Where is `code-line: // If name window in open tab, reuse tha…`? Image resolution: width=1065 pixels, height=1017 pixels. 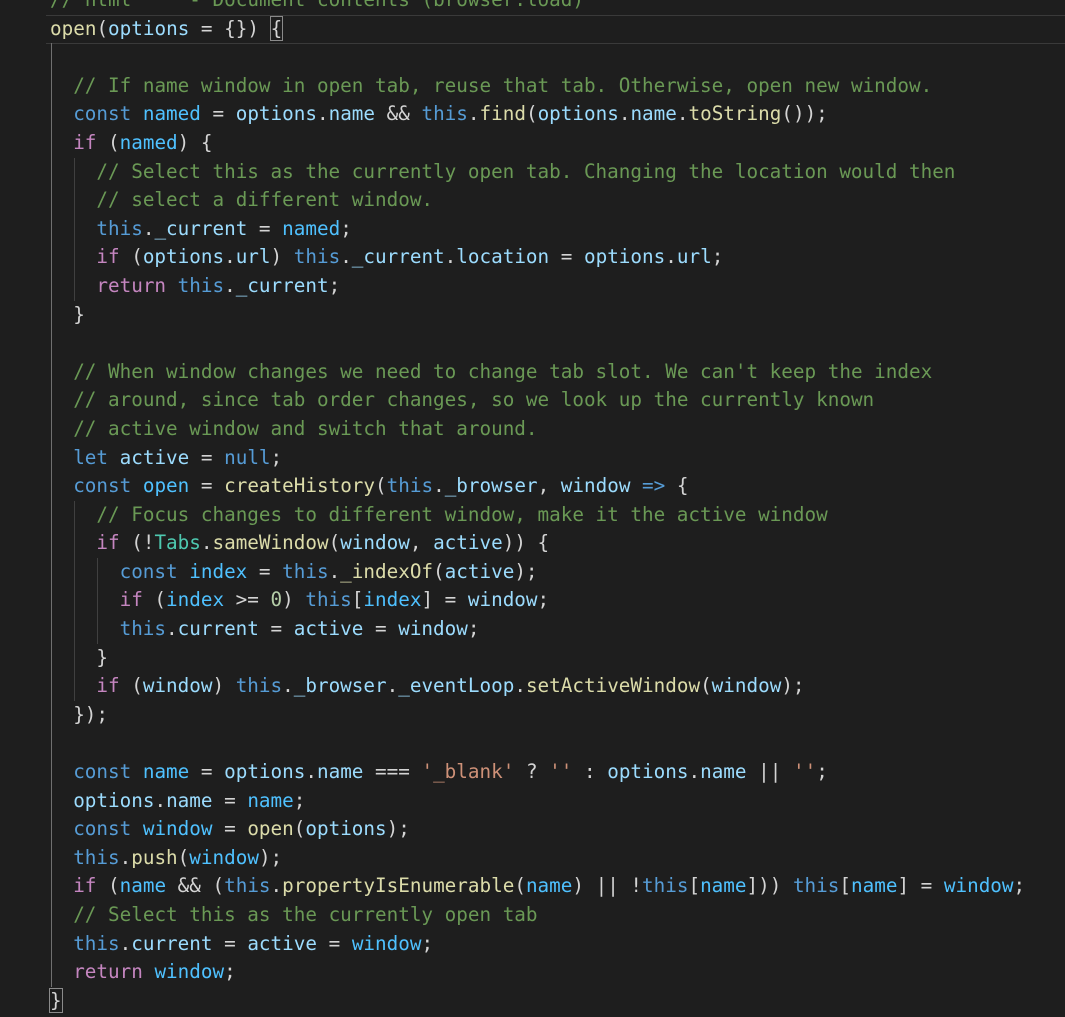
code-line: // If name window in open tab, reuse tha… is located at coordinates (537, 86).